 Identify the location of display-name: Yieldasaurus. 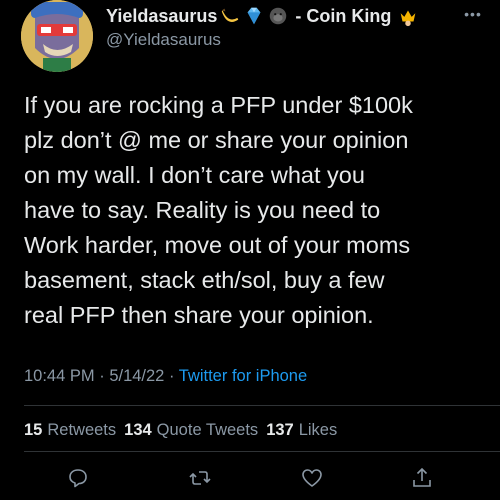
(161, 16).